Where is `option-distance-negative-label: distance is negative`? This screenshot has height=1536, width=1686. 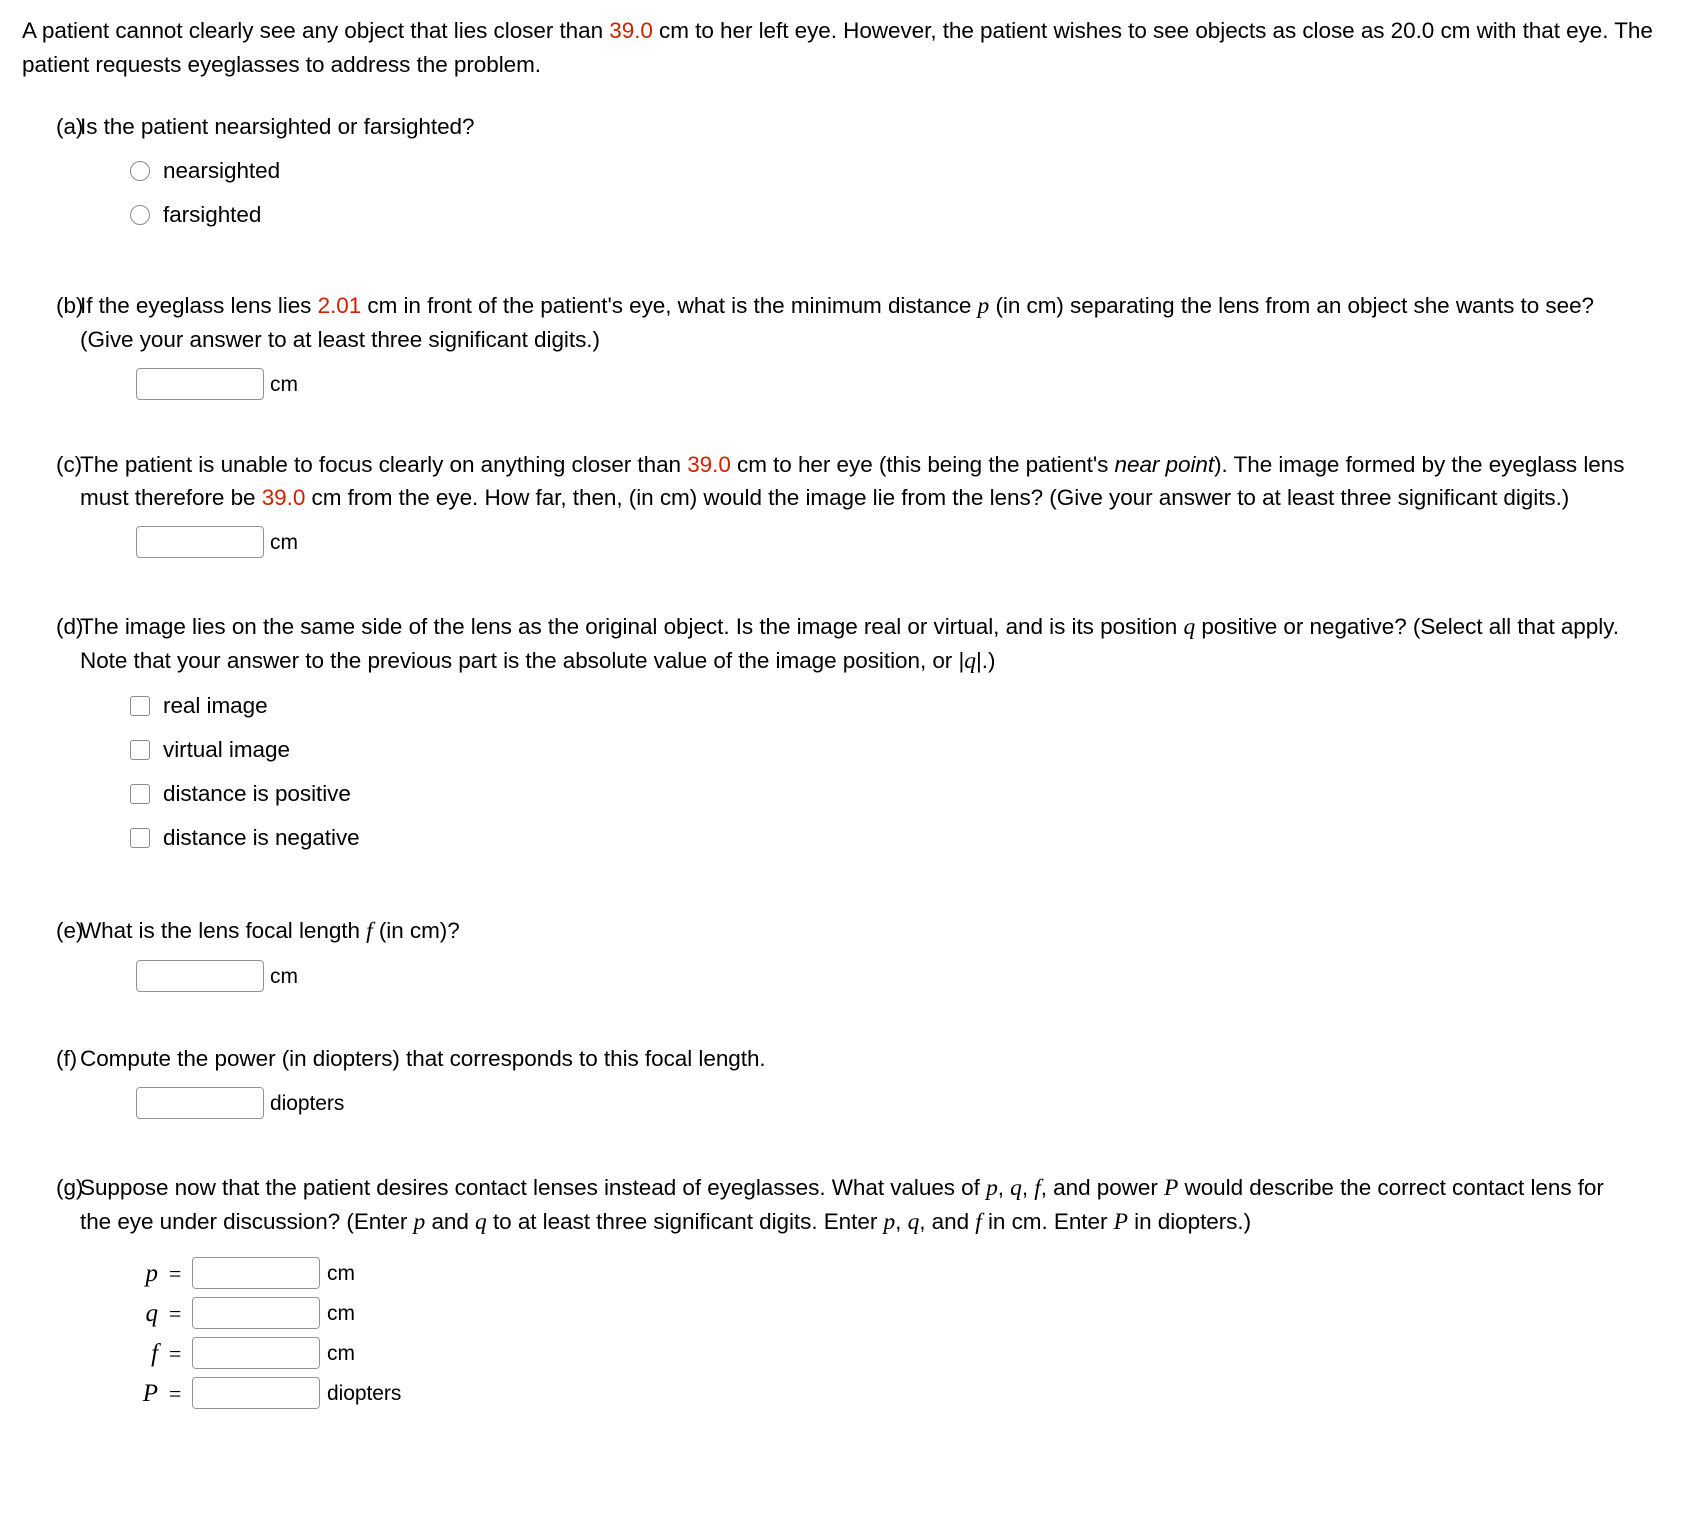
option-distance-negative-label: distance is negative is located at coordinates (261, 837).